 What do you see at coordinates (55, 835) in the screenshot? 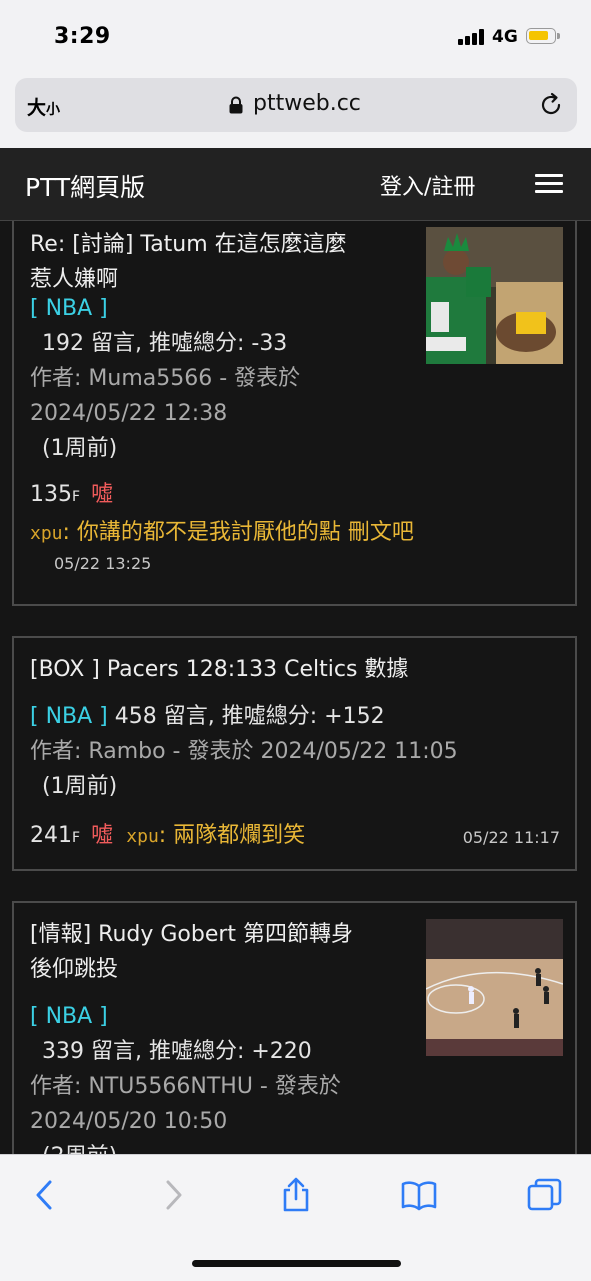
I see `floor-number: 241F` at bounding box center [55, 835].